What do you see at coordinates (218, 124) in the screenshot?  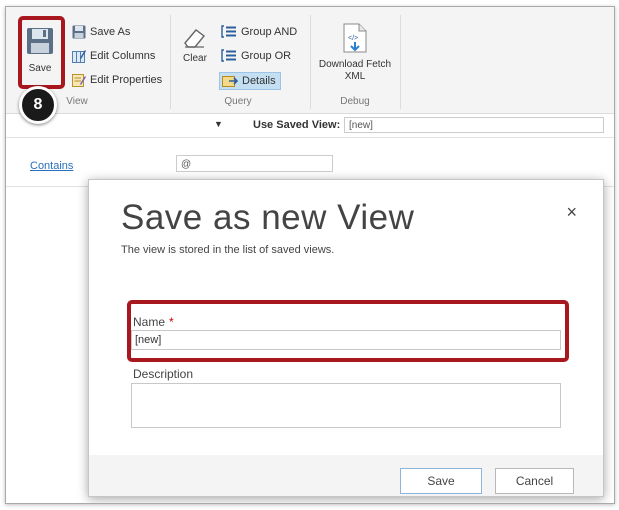 I see `entity-dropdown-caret: ▼` at bounding box center [218, 124].